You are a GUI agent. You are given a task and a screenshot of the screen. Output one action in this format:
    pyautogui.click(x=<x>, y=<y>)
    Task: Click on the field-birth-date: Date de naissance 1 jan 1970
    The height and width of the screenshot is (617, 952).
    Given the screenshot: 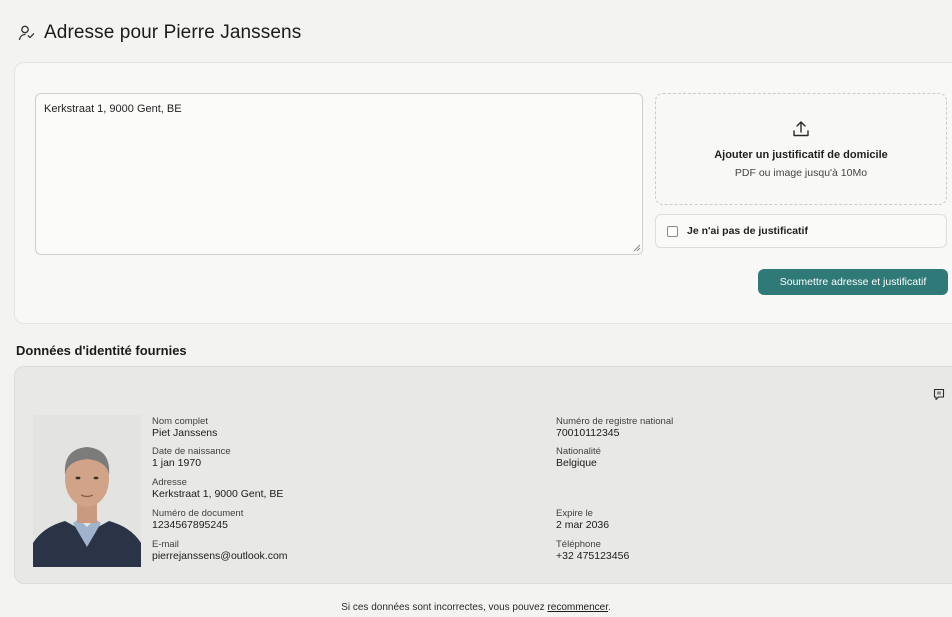 What is the action you would take?
    pyautogui.click(x=191, y=457)
    